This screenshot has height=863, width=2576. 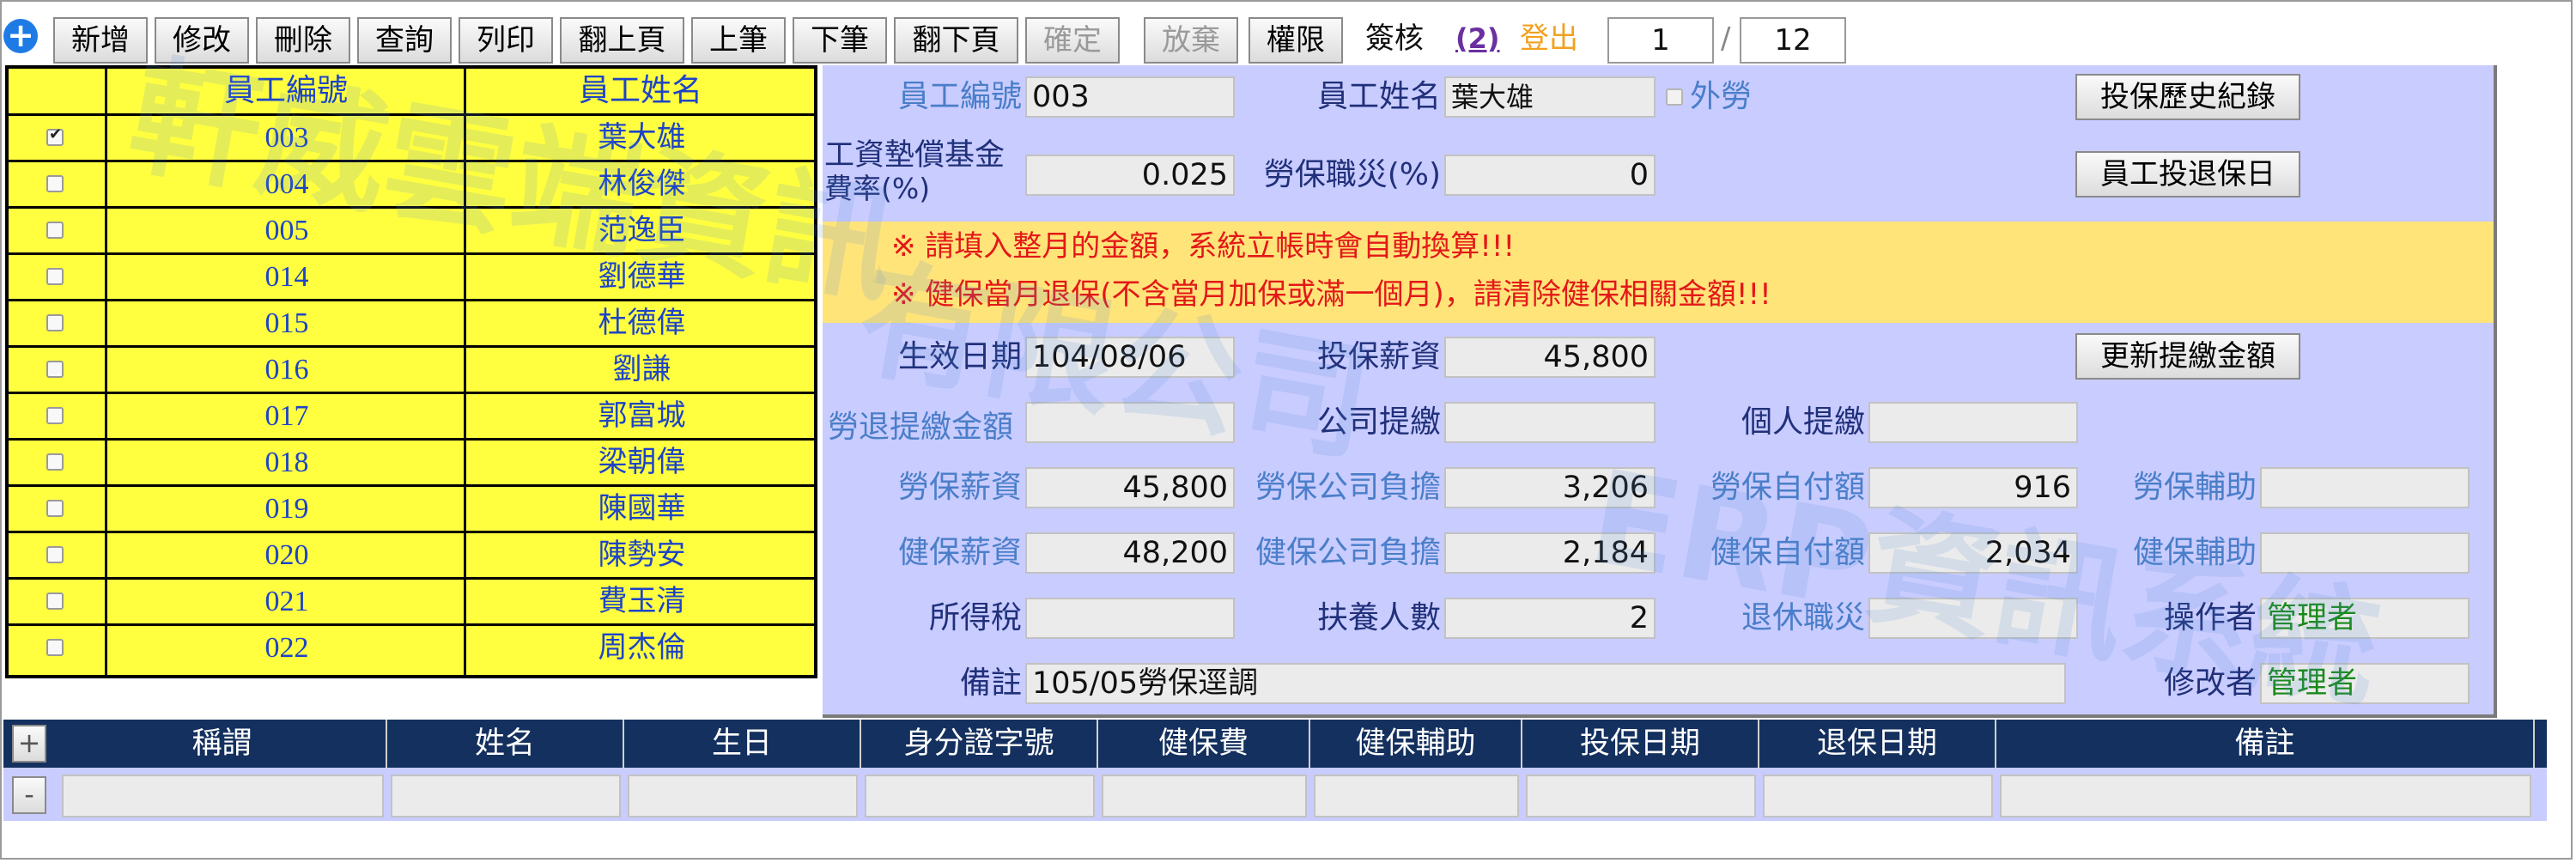 I want to click on employee-row: 003 葉大雄, so click(x=411, y=136).